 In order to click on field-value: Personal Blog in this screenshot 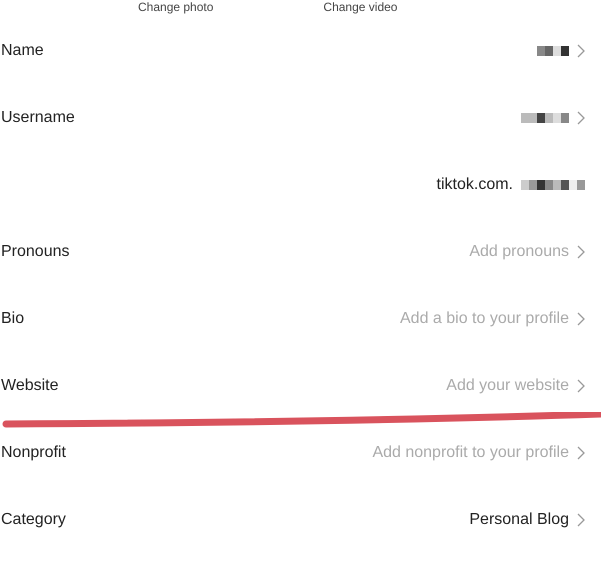, I will do `click(519, 519)`.